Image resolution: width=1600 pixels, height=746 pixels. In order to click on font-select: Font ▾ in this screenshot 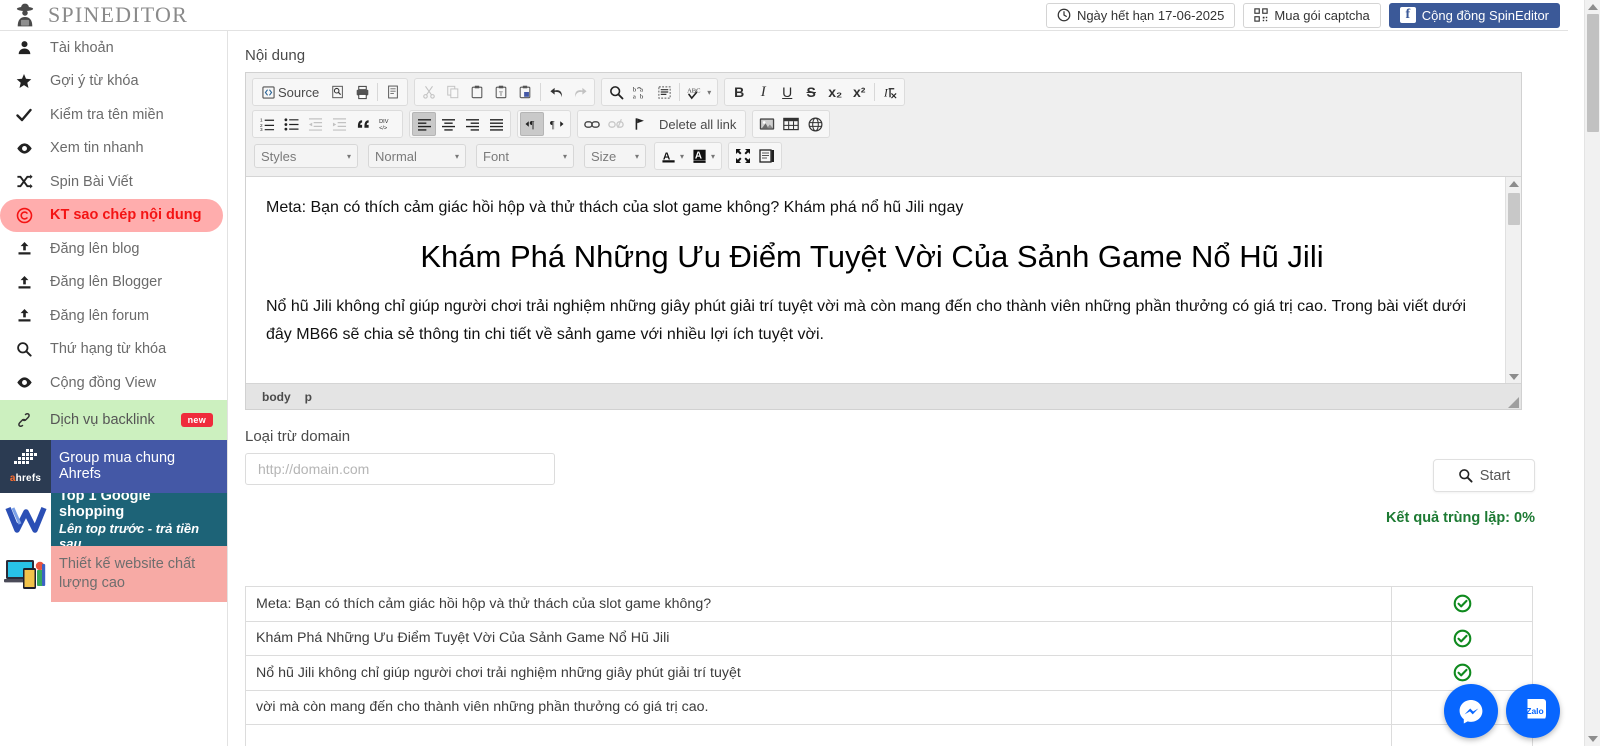, I will do `click(525, 156)`.